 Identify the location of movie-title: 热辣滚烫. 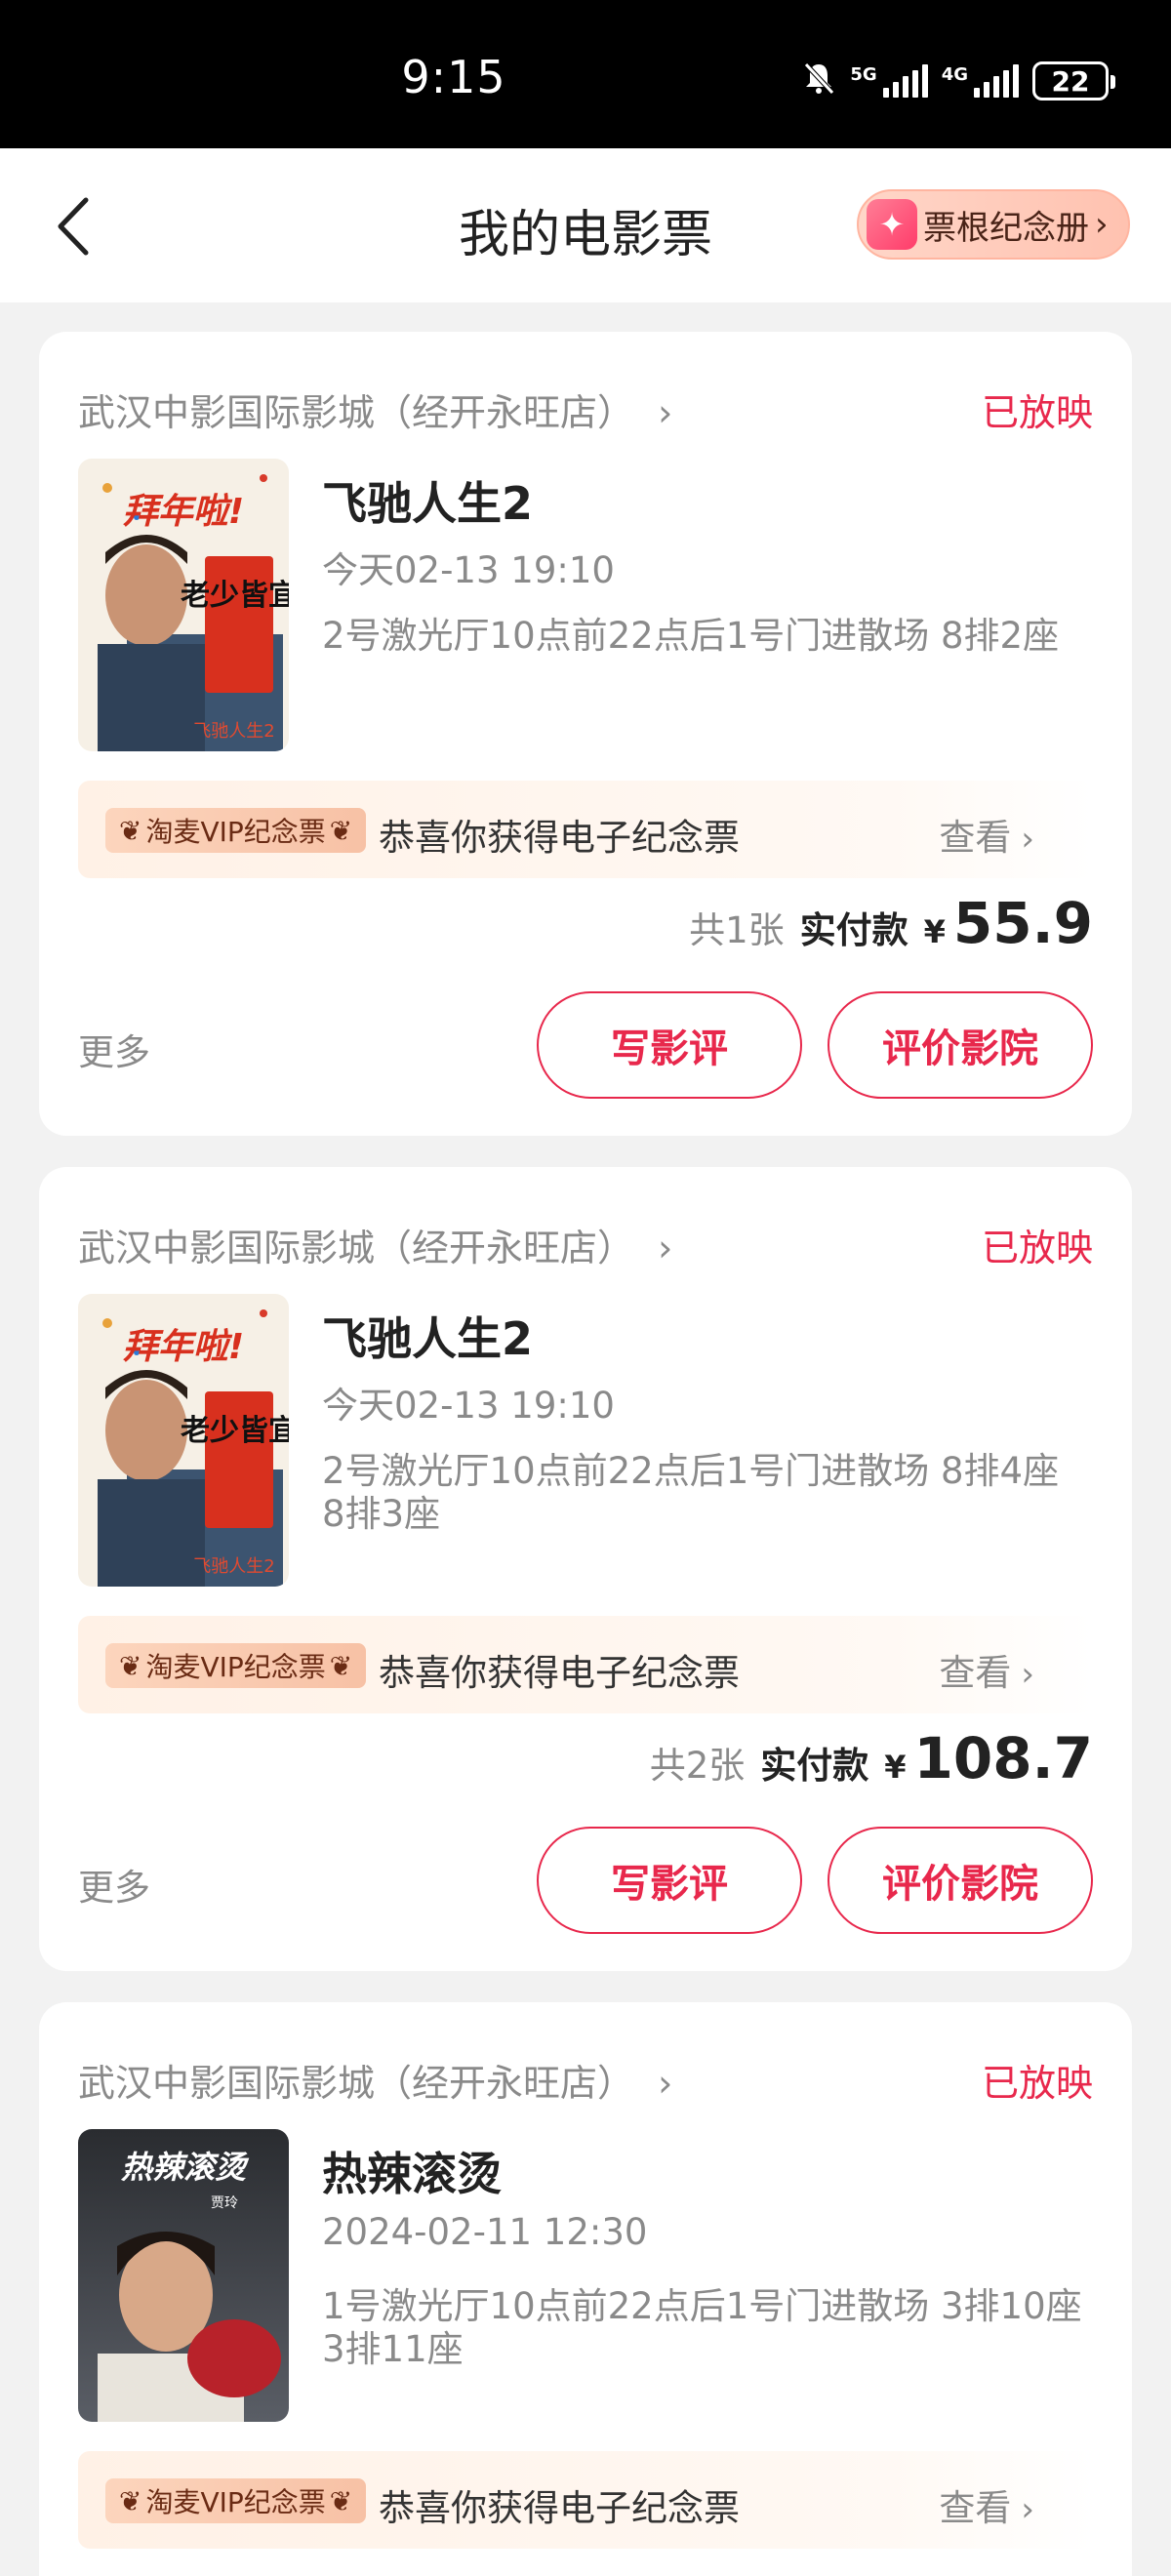
(412, 2174).